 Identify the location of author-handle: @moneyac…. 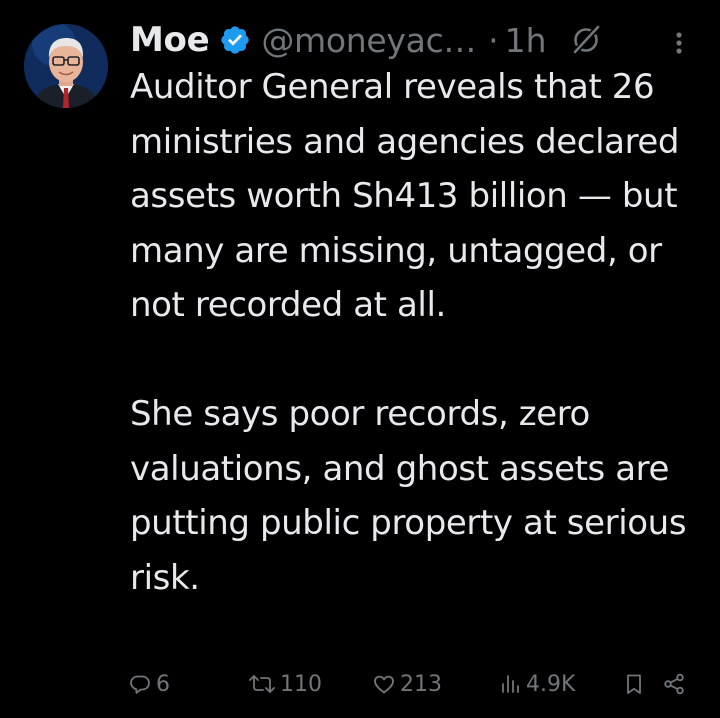
(368, 40).